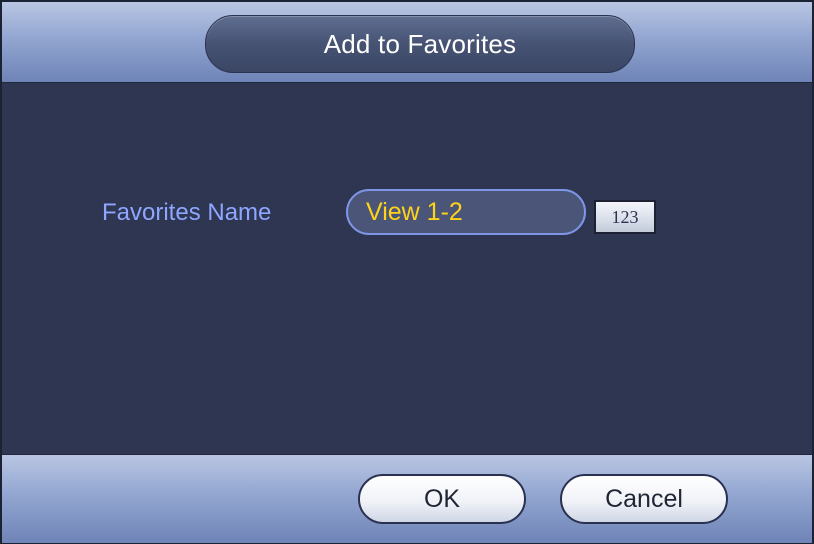 The height and width of the screenshot is (544, 814). What do you see at coordinates (187, 212) in the screenshot?
I see `favorites-name-label: Favorites Name` at bounding box center [187, 212].